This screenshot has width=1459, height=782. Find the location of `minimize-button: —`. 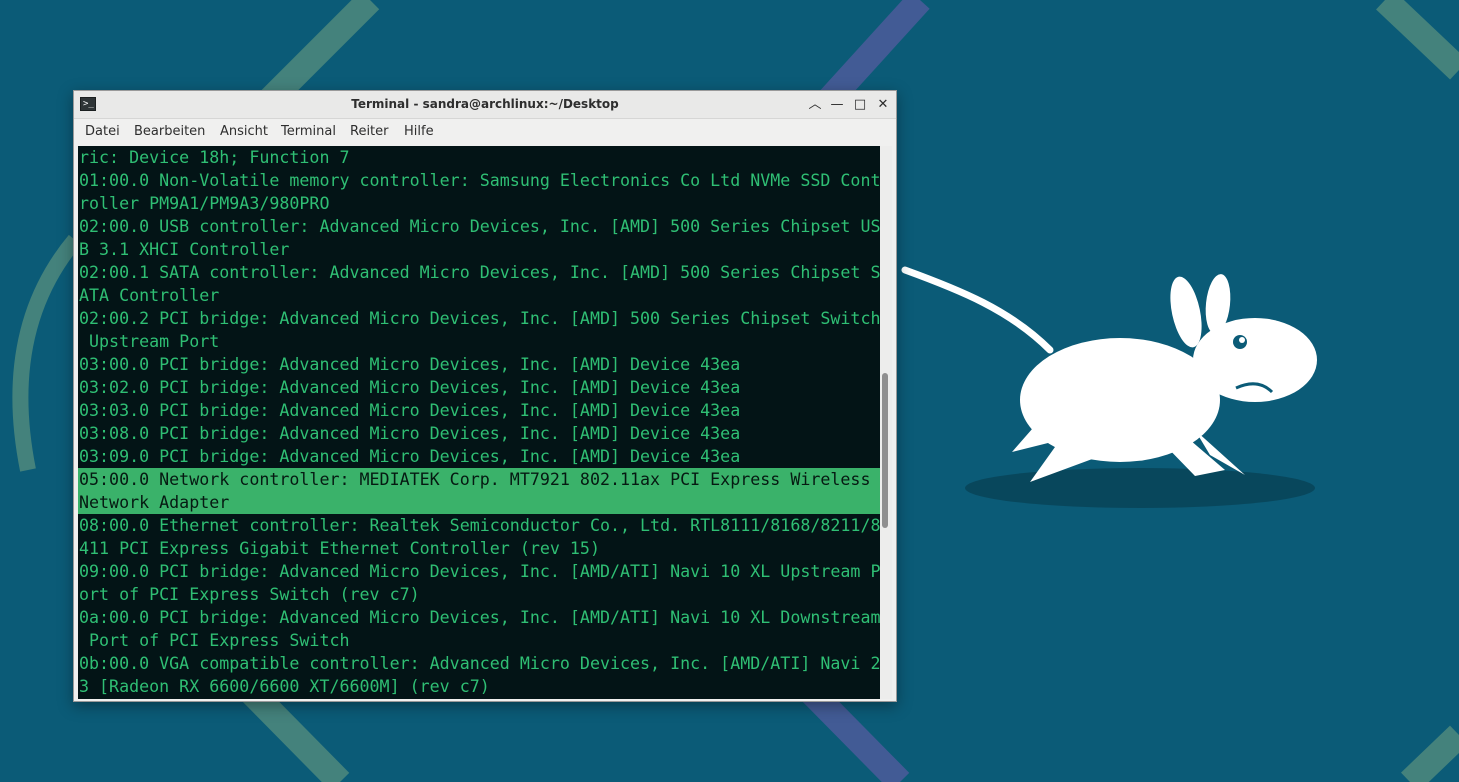

minimize-button: — is located at coordinates (837, 105).